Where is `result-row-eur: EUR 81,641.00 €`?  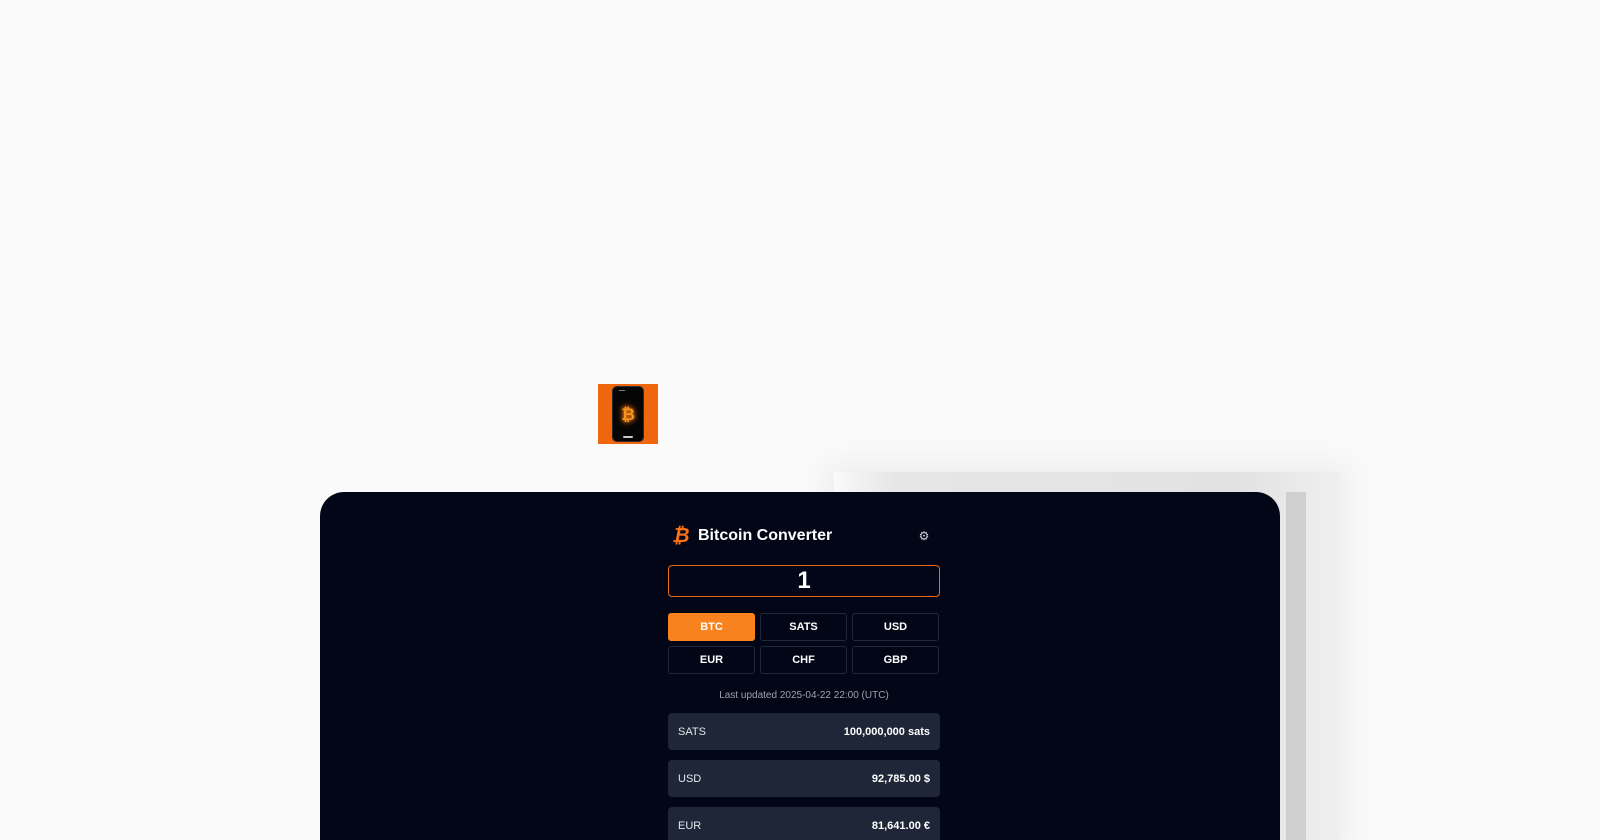
result-row-eur: EUR 81,641.00 € is located at coordinates (804, 823).